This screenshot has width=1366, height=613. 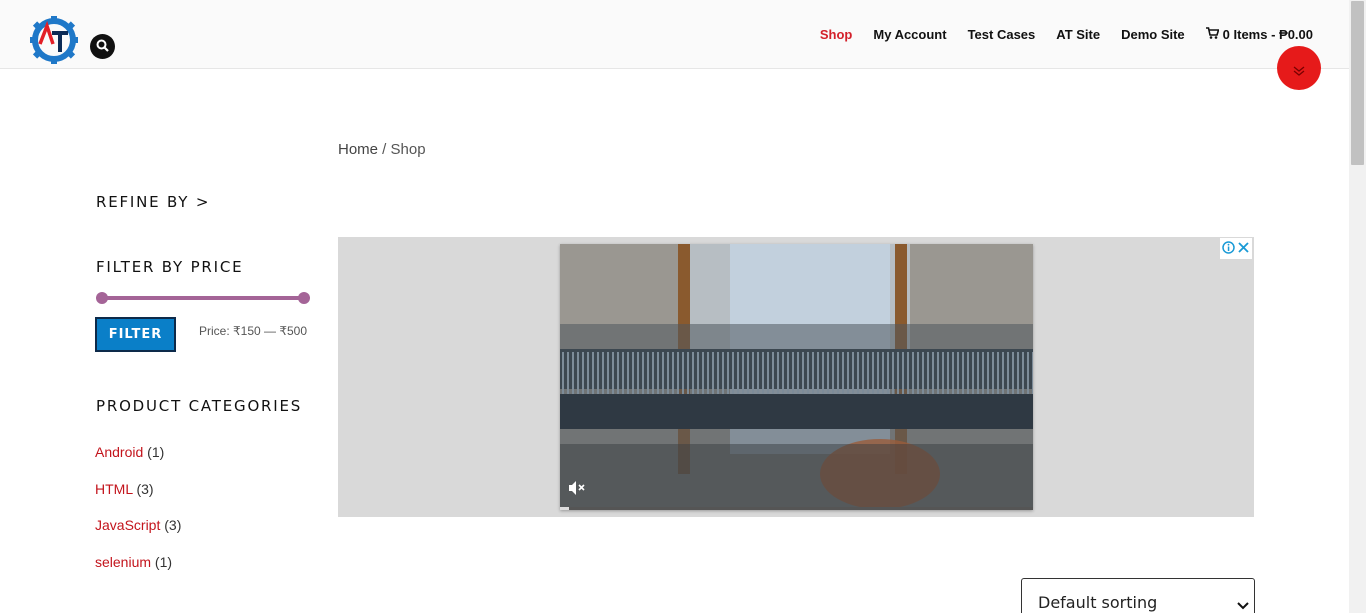 I want to click on sort-selected-value: Default sorting, so click(x=1098, y=602).